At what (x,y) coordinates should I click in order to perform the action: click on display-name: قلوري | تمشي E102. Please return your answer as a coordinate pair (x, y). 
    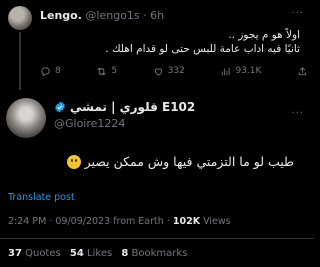
    Looking at the image, I should click on (133, 107).